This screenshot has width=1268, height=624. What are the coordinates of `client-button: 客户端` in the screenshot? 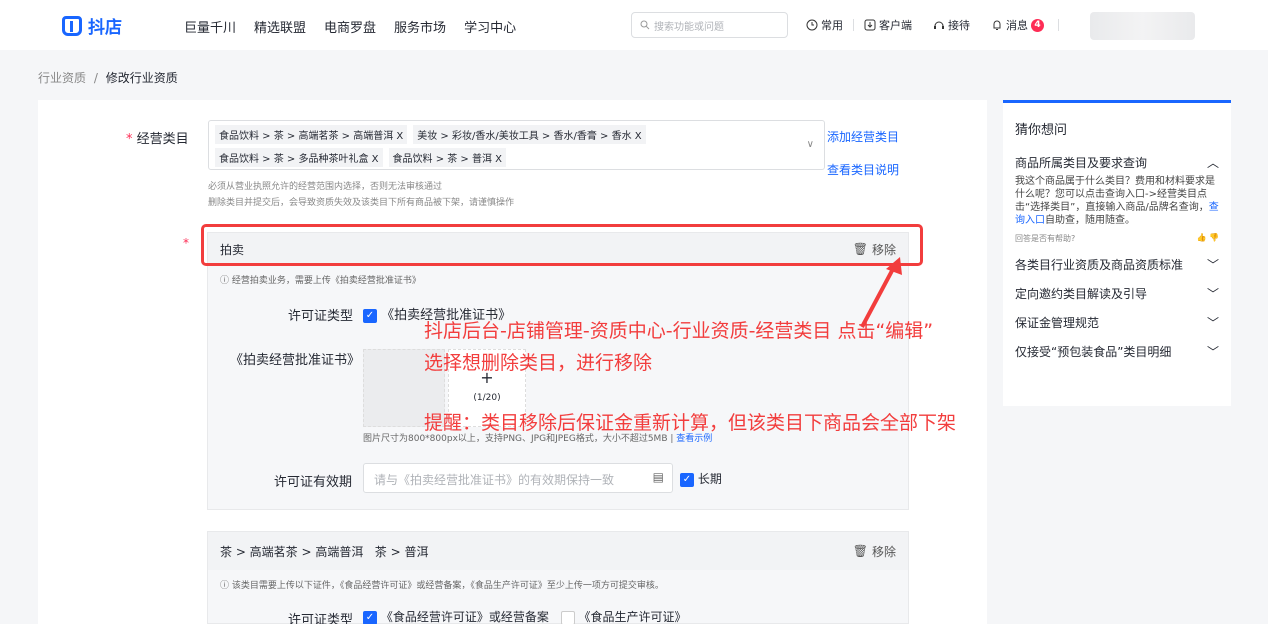 It's located at (888, 25).